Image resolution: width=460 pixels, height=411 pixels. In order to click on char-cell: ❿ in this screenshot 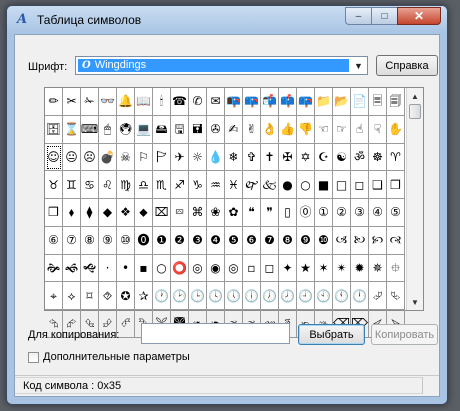, I will do `click(324, 240)`.